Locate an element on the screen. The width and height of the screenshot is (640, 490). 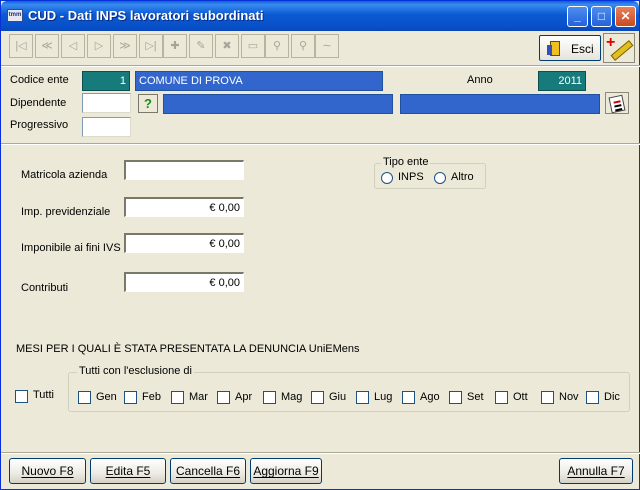
annulla-button: Annulla F7 is located at coordinates (596, 471).